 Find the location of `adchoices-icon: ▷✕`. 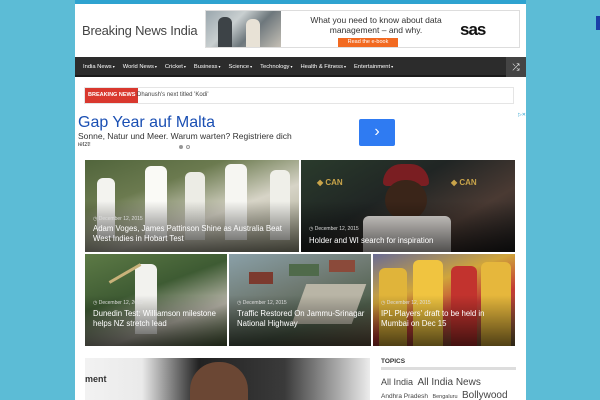

adchoices-icon: ▷✕ is located at coordinates (522, 115).